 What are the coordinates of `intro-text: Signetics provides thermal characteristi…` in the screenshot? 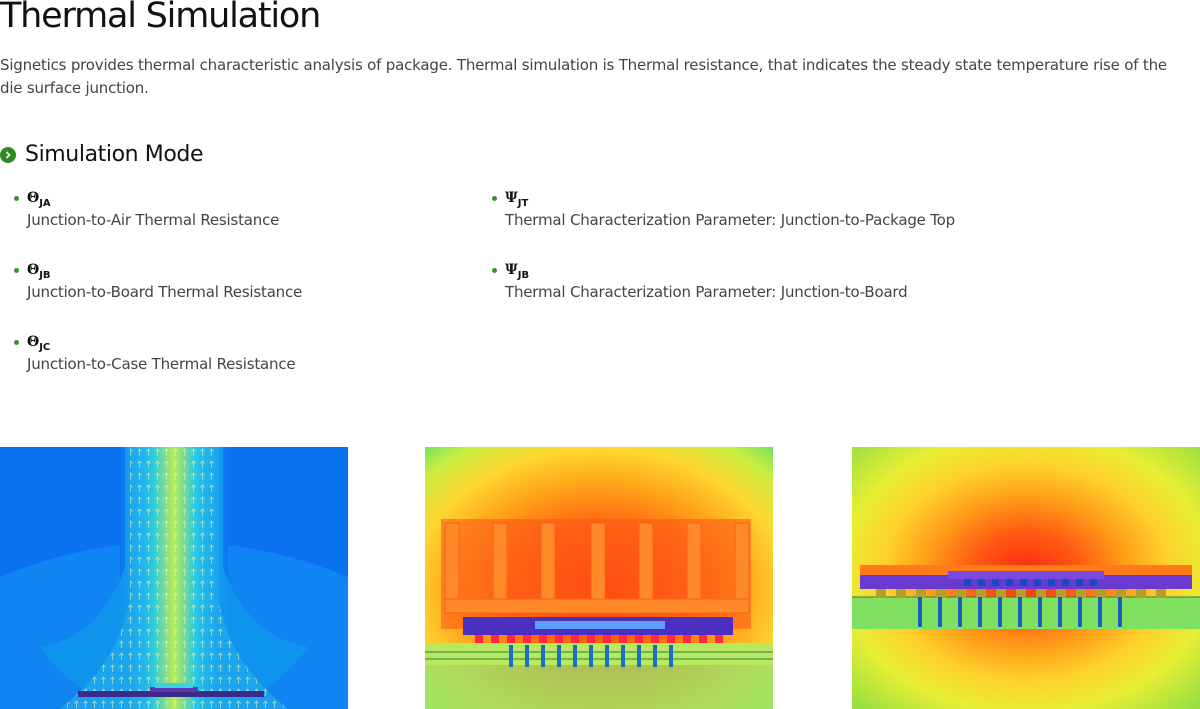 It's located at (583, 76).